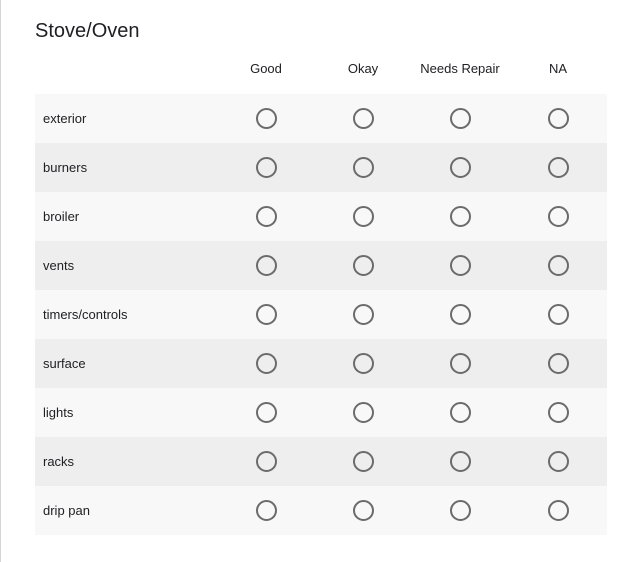  What do you see at coordinates (266, 216) in the screenshot?
I see `radio-broiler-good` at bounding box center [266, 216].